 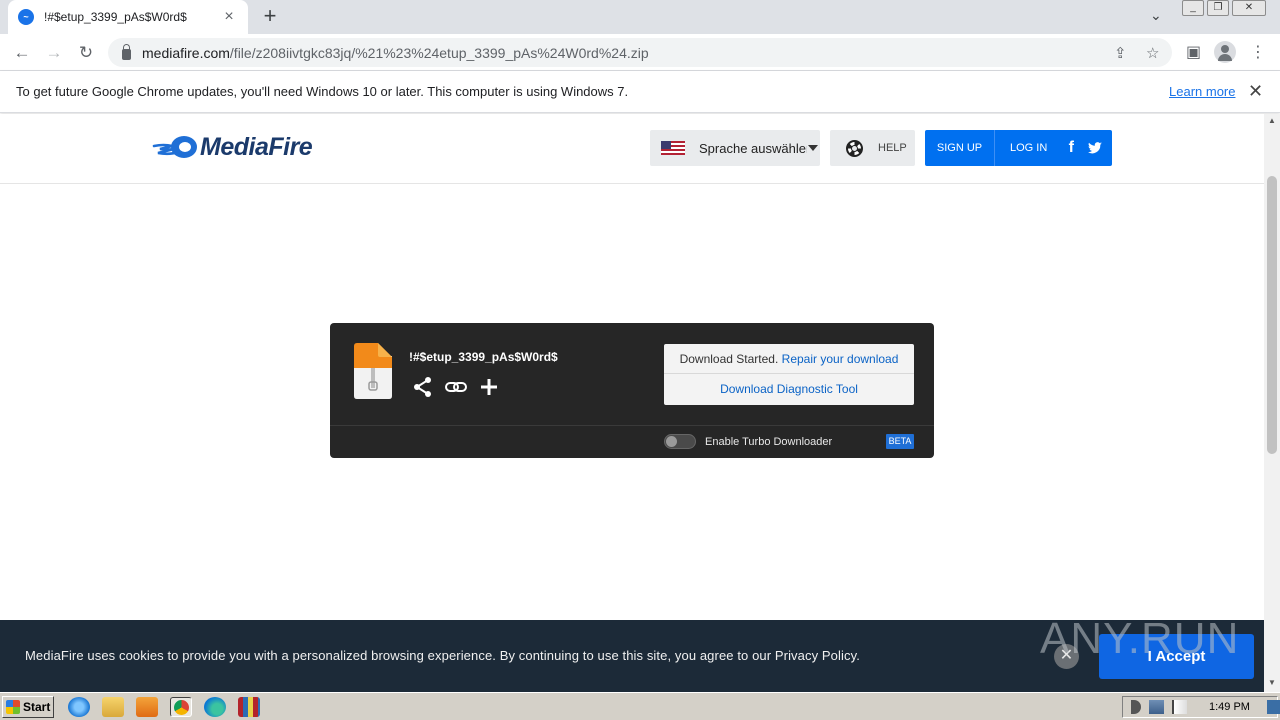 I want to click on scroll-thumb, so click(x=1272, y=315).